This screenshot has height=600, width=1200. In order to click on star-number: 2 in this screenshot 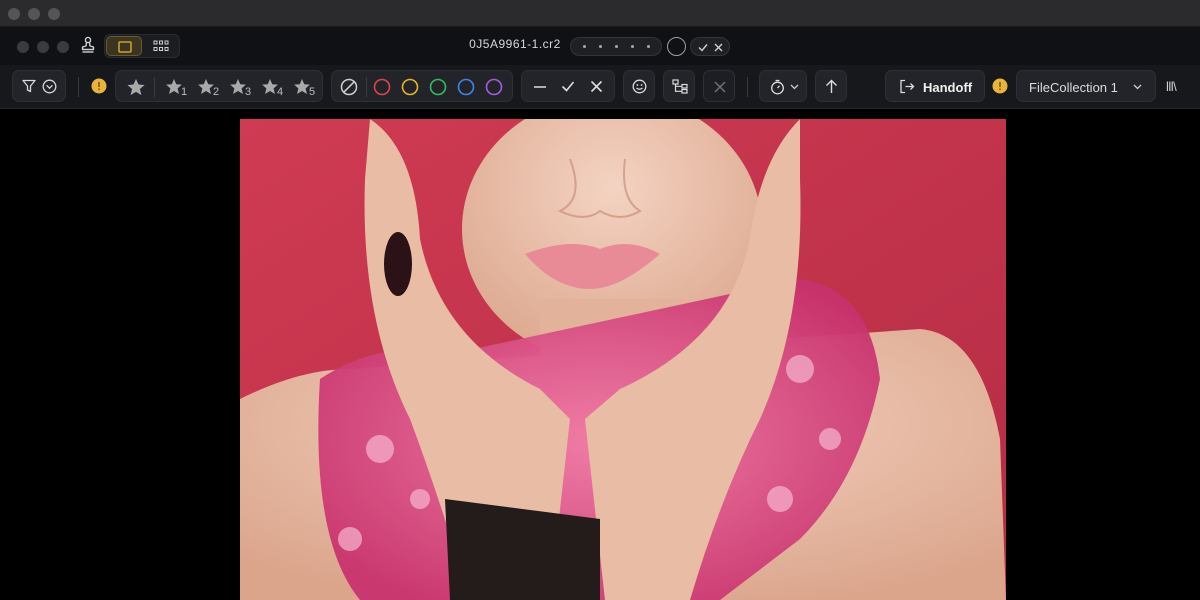, I will do `click(216, 92)`.